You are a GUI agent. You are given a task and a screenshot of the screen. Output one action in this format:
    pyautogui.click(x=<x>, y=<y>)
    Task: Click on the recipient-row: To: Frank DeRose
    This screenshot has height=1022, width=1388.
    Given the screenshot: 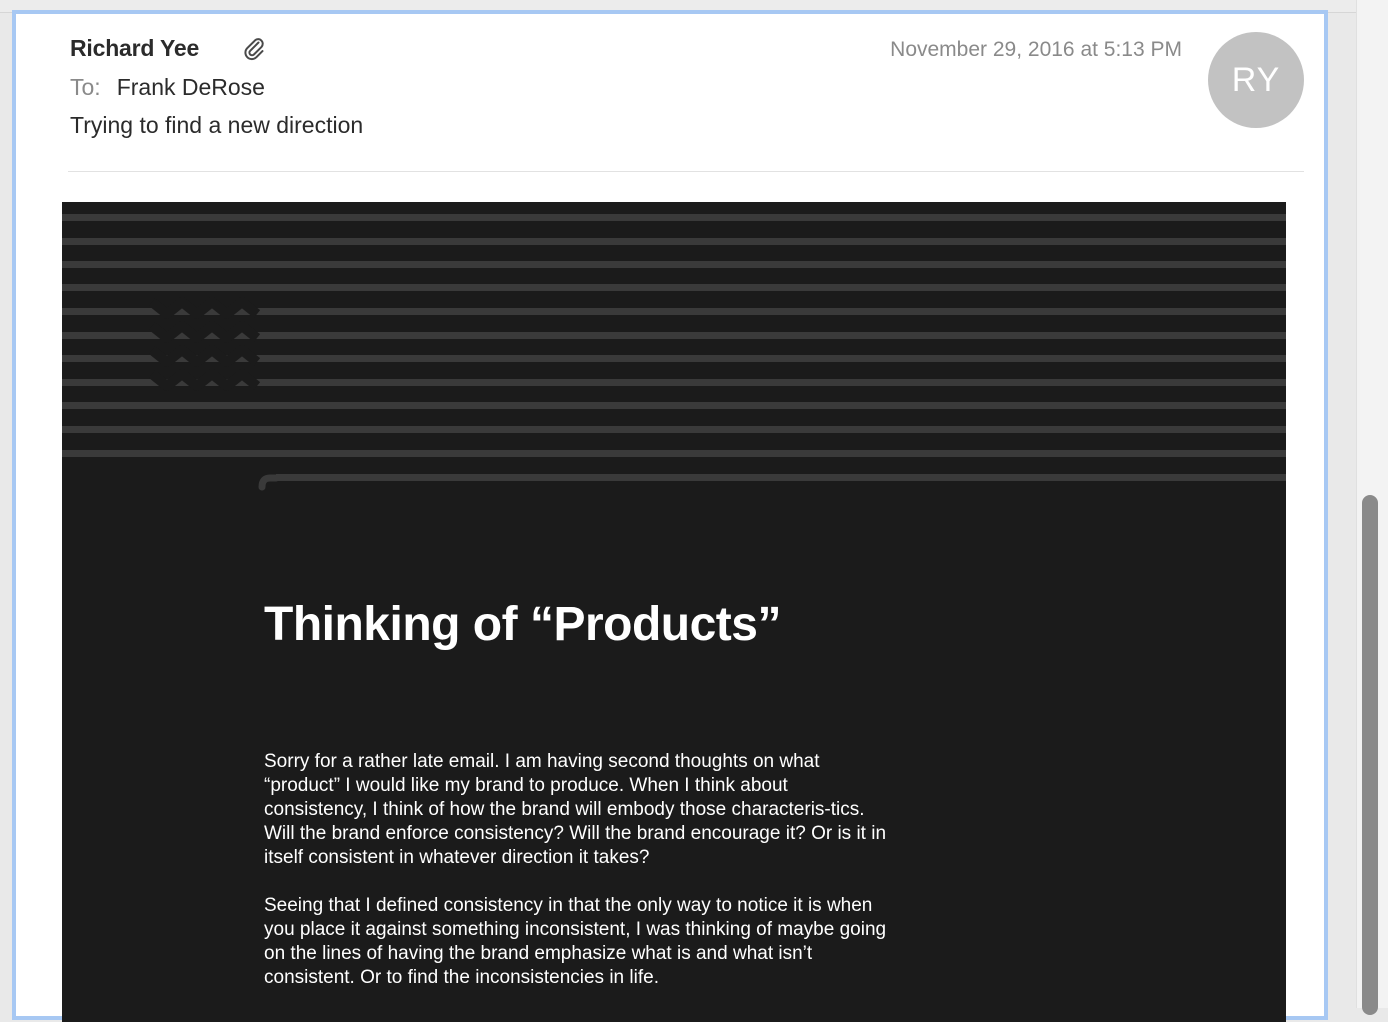 What is the action you would take?
    pyautogui.click(x=167, y=87)
    